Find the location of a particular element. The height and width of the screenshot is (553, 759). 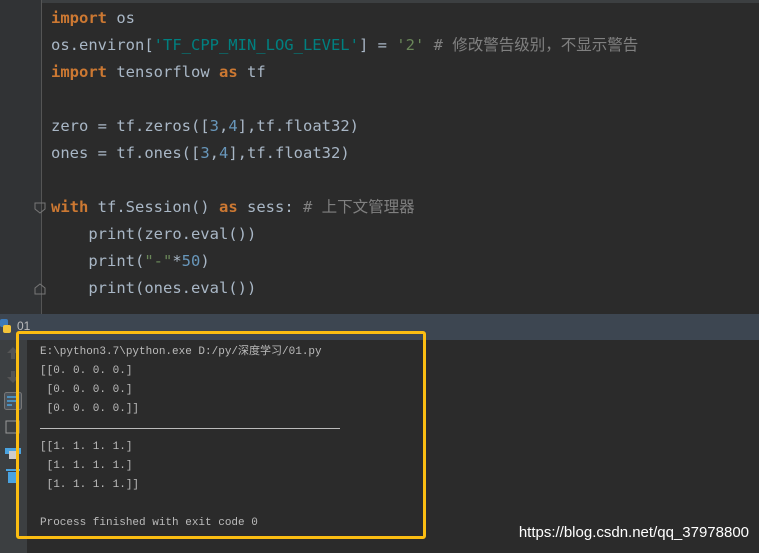

code-token: '2' is located at coordinates (410, 45).